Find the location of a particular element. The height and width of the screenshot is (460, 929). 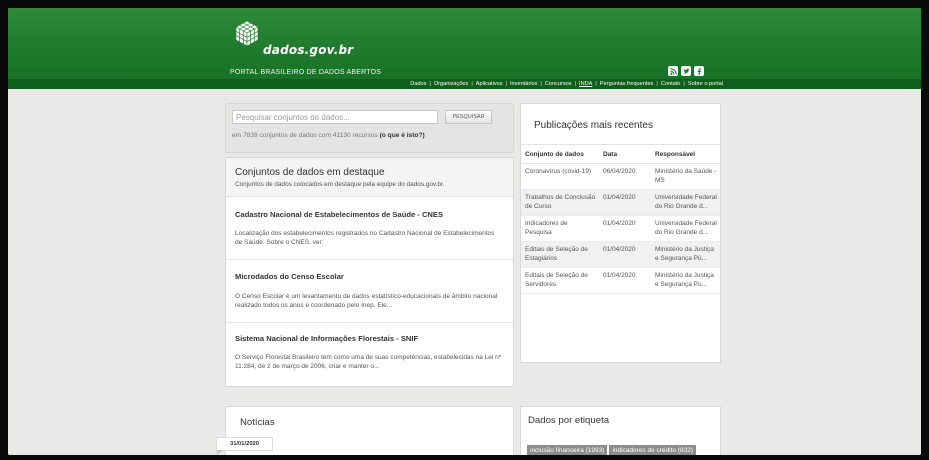

publications-title: Publicações mais recentes is located at coordinates (593, 125).